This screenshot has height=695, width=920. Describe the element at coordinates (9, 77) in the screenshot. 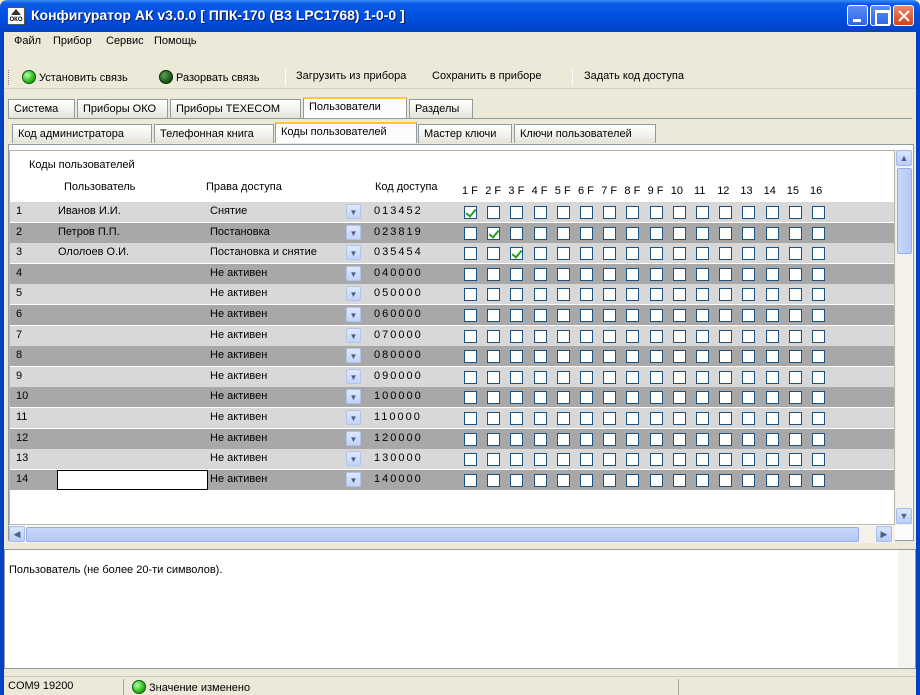

I see `toolbar-grip` at that location.